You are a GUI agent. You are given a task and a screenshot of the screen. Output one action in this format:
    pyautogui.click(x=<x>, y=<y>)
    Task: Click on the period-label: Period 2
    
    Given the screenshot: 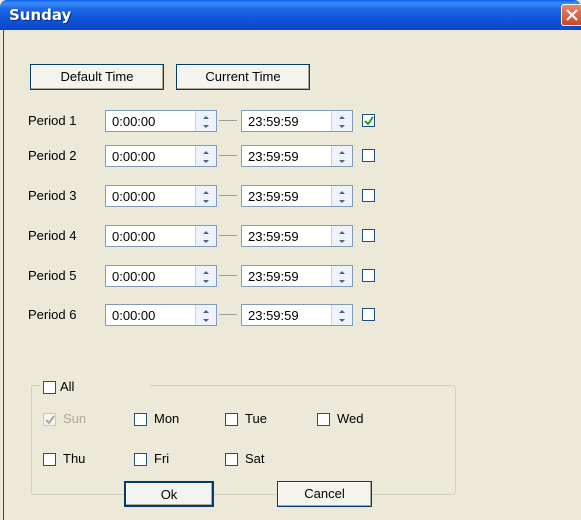 What is the action you would take?
    pyautogui.click(x=52, y=155)
    